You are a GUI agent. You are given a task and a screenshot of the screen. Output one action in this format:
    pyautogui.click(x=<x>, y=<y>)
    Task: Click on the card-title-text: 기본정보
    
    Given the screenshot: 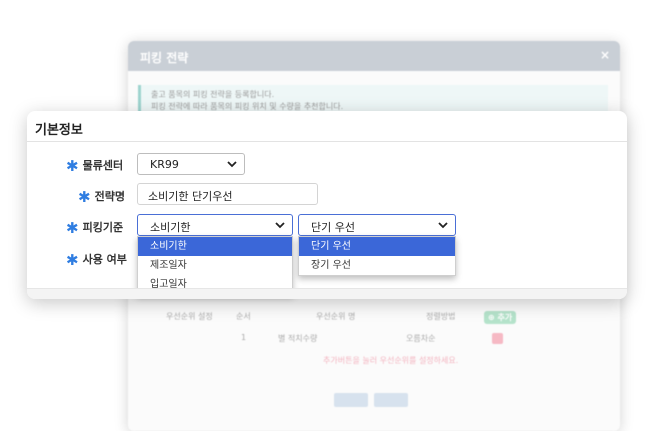 What is the action you would take?
    pyautogui.click(x=59, y=130)
    